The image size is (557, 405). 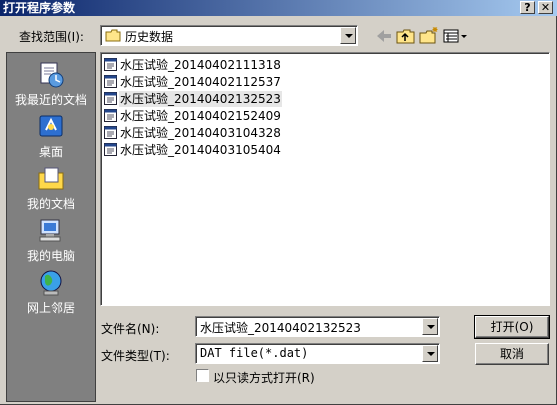 I want to click on file-name: 水压试验_20140402111318, so click(x=200, y=65).